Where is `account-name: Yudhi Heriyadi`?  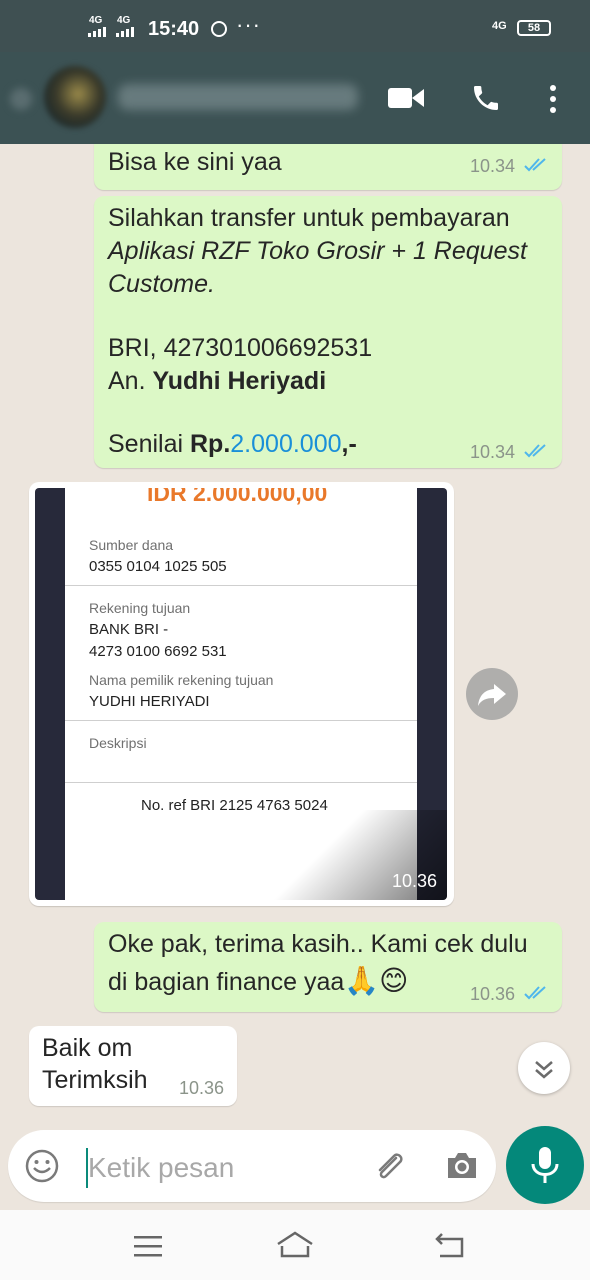 account-name: Yudhi Heriyadi is located at coordinates (239, 381).